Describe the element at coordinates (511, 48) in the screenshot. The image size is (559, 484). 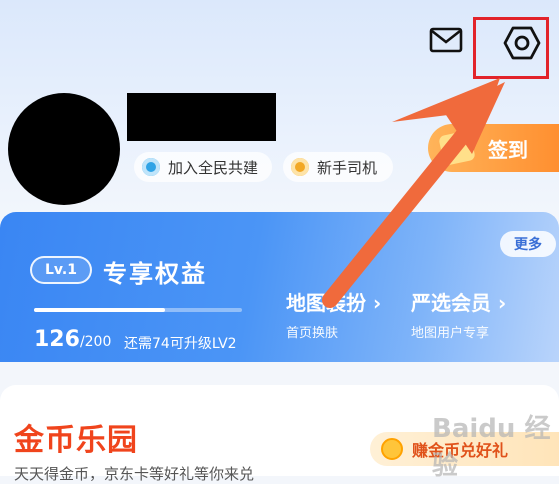
I see `settings-highlight-box` at that location.